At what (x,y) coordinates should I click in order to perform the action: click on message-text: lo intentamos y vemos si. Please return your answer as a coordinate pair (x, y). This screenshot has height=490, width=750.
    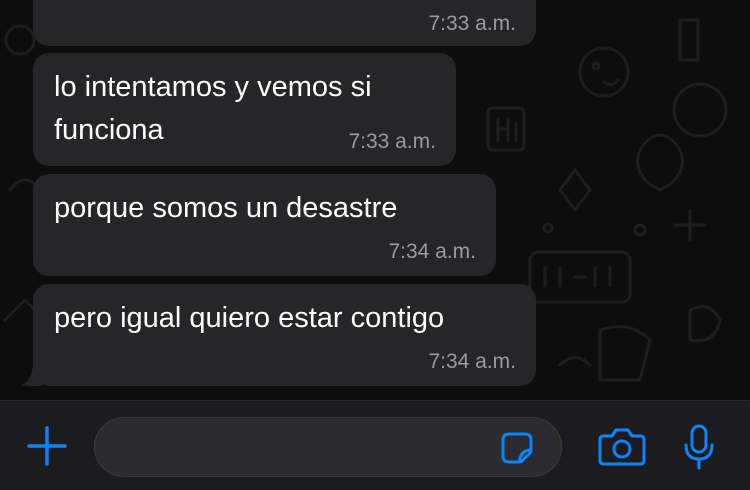
    Looking at the image, I should click on (213, 87).